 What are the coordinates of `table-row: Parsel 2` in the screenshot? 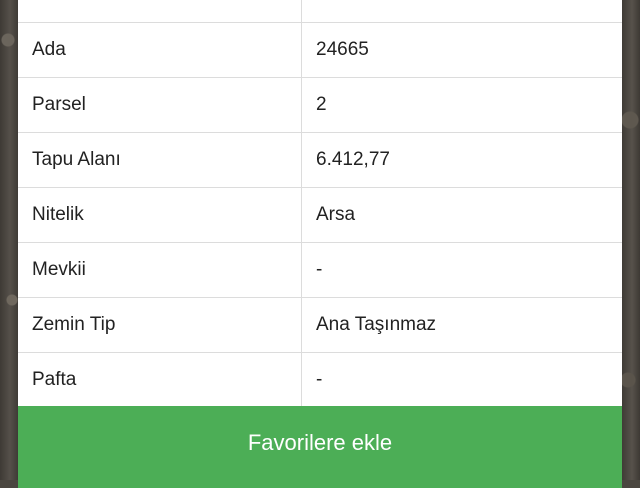 It's located at (320, 105).